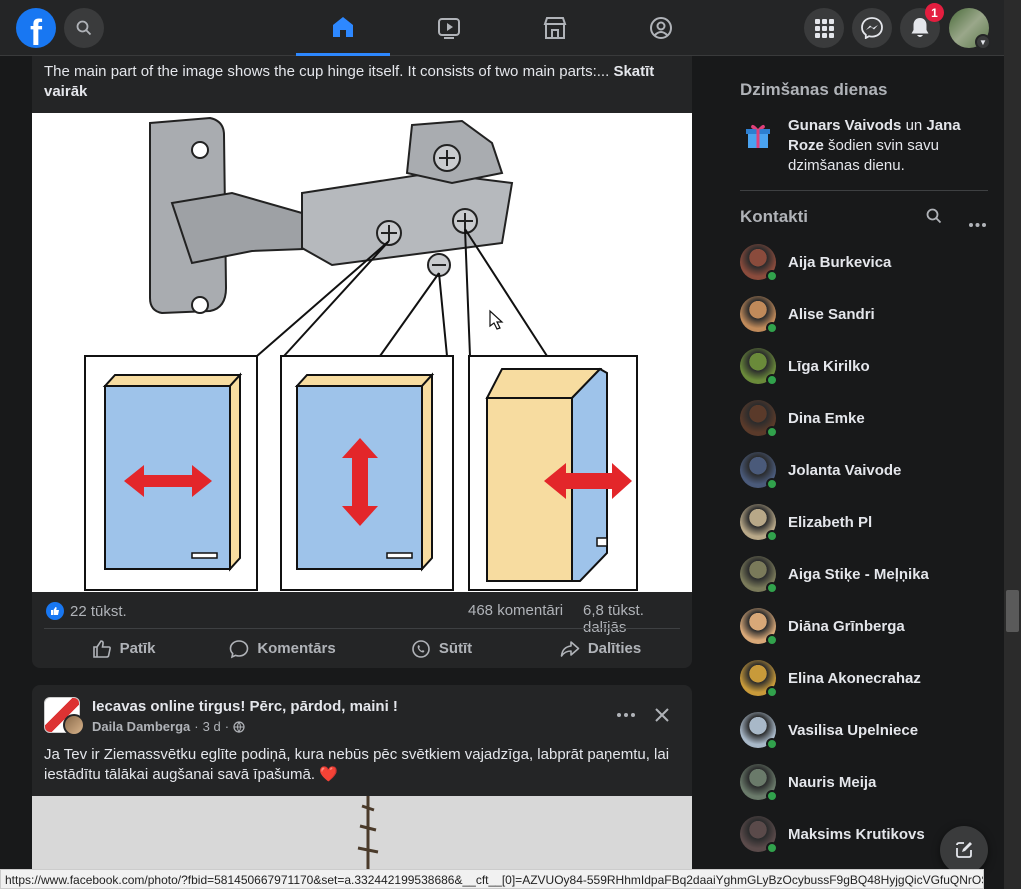 Image resolution: width=1021 pixels, height=889 pixels. I want to click on contact-item: Nauris Meija, so click(864, 782).